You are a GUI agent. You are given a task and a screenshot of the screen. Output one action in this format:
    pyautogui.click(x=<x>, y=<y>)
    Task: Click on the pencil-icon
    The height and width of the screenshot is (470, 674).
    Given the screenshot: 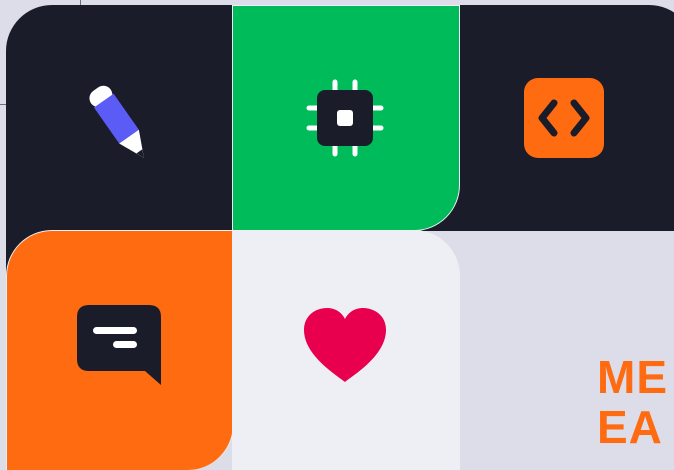 What is the action you would take?
    pyautogui.click(x=116, y=121)
    